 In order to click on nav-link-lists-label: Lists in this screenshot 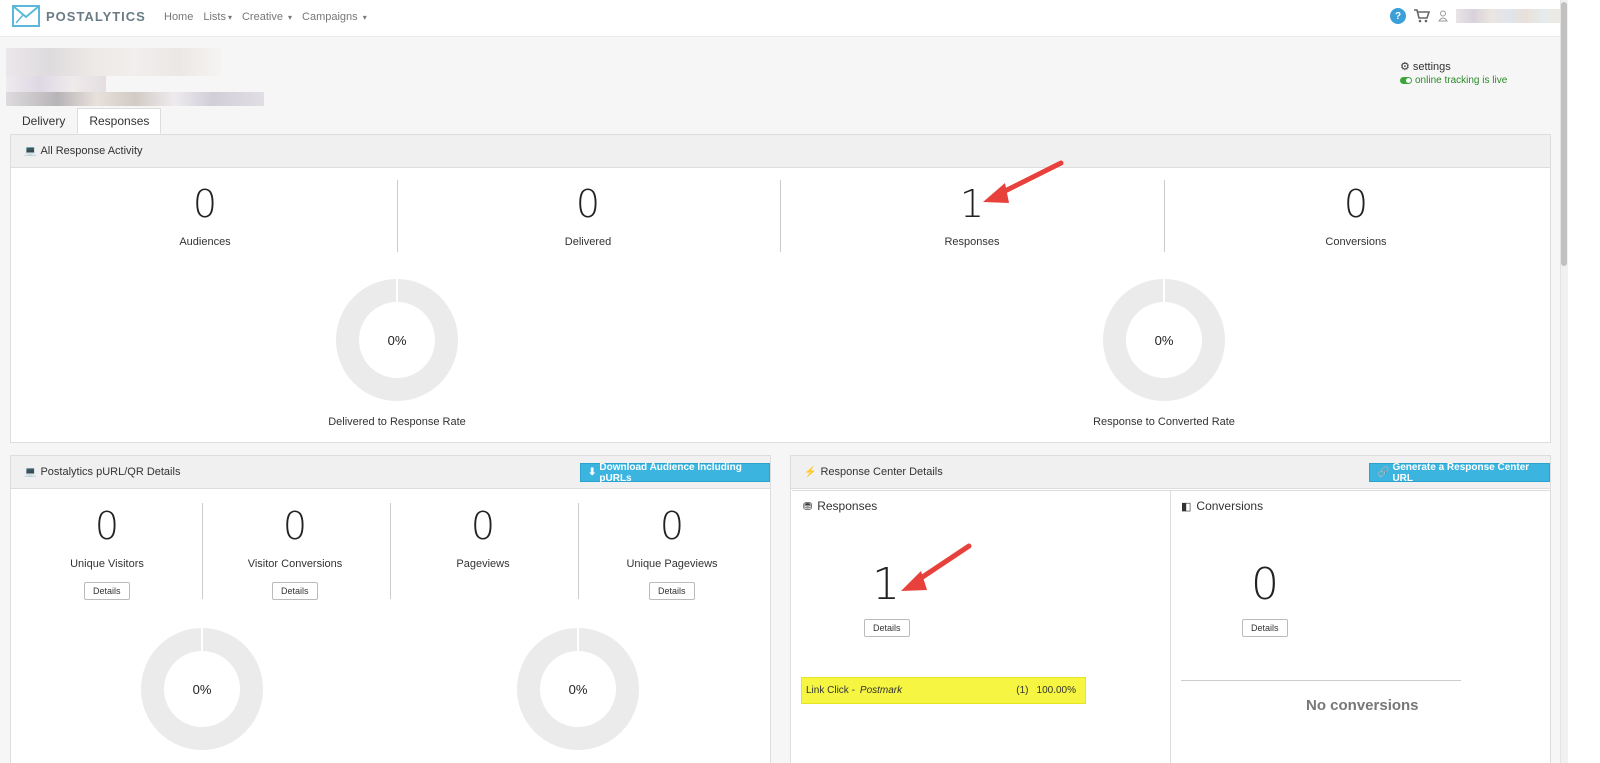, I will do `click(214, 17)`.